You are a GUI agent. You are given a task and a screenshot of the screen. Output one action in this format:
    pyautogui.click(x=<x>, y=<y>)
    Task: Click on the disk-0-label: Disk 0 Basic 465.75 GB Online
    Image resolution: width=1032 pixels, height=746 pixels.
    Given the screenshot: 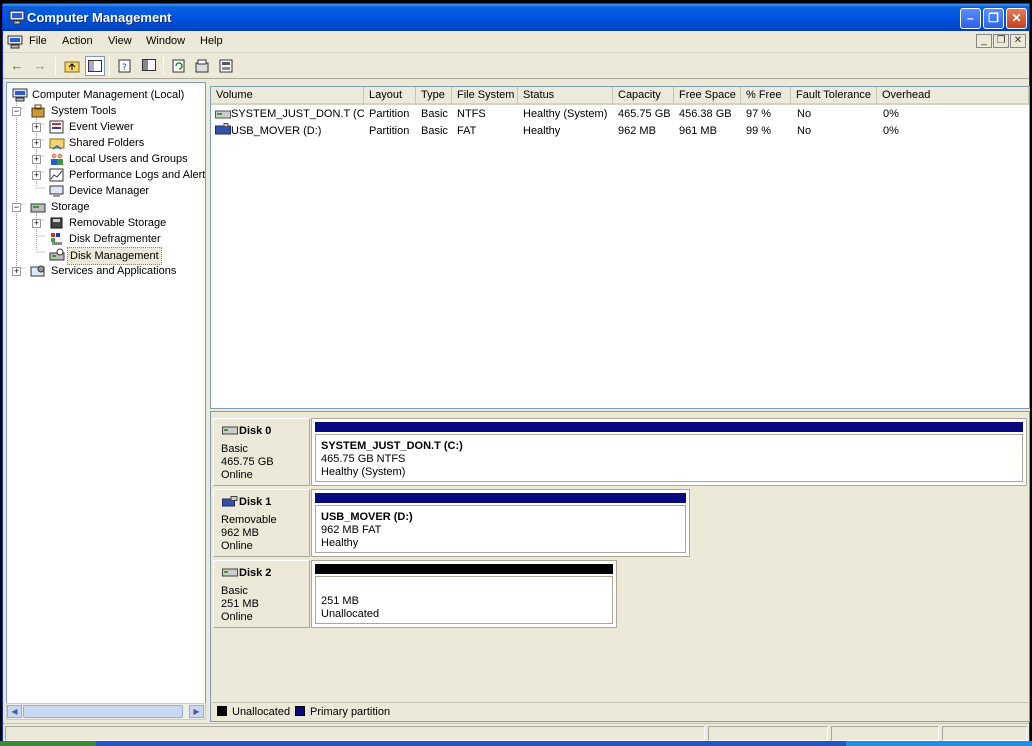 What is the action you would take?
    pyautogui.click(x=261, y=452)
    